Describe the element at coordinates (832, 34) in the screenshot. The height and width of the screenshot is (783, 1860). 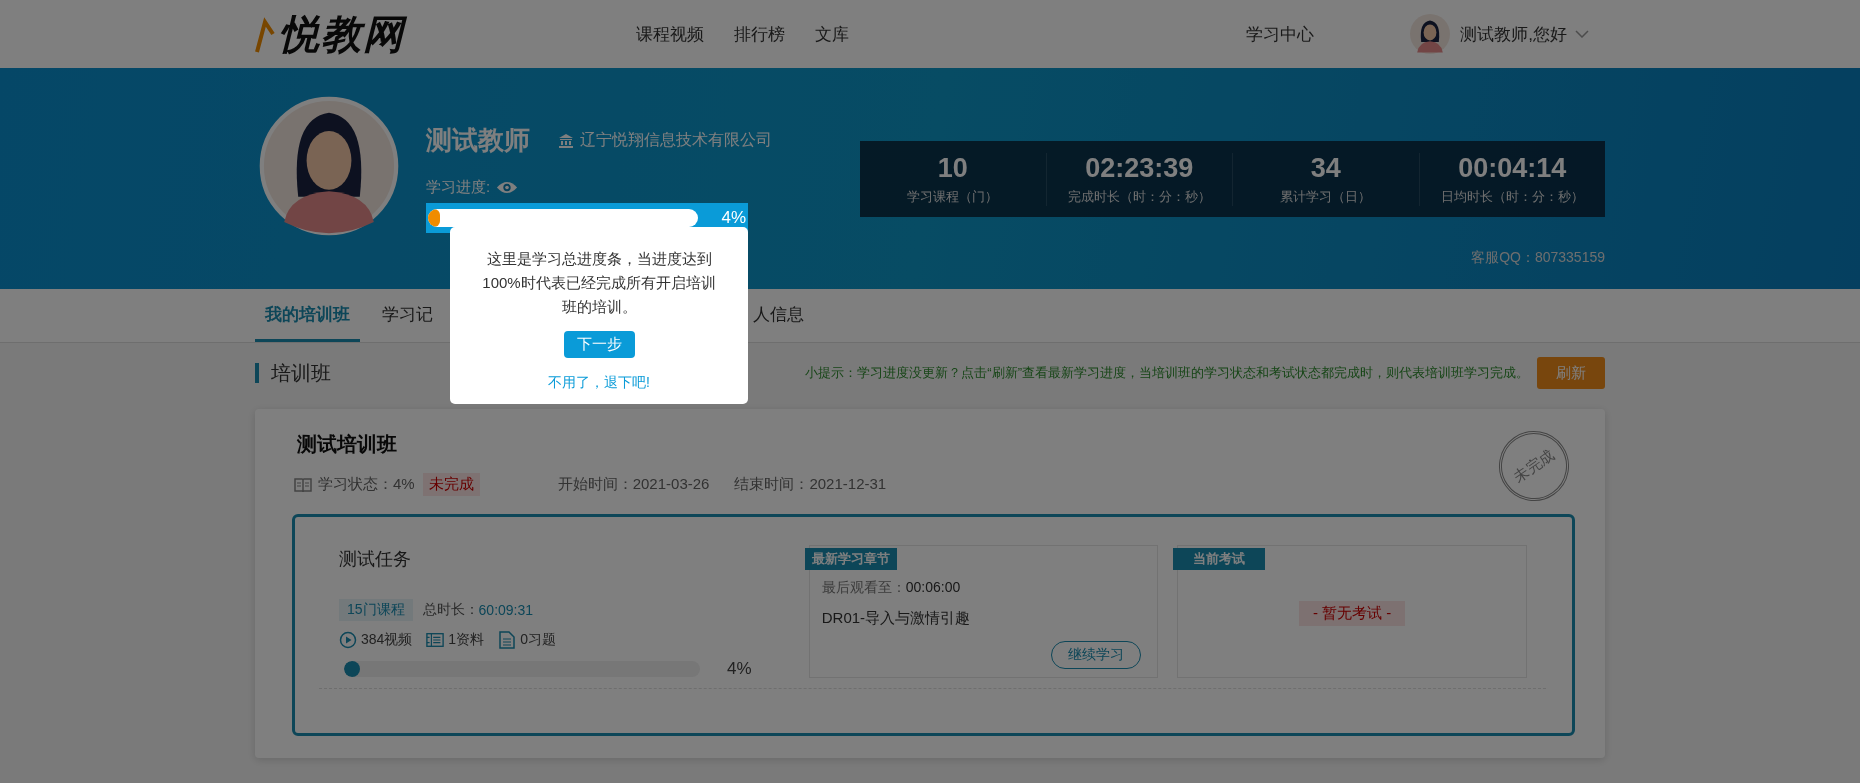
I see `nav-link: 文库` at that location.